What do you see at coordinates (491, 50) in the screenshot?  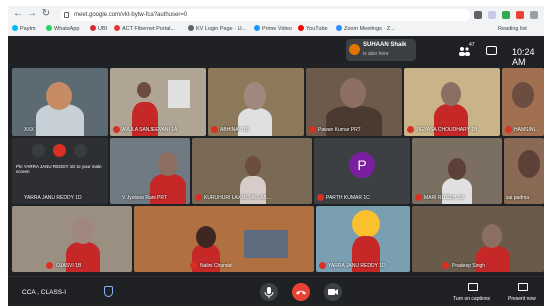 I see `chat-icon` at bounding box center [491, 50].